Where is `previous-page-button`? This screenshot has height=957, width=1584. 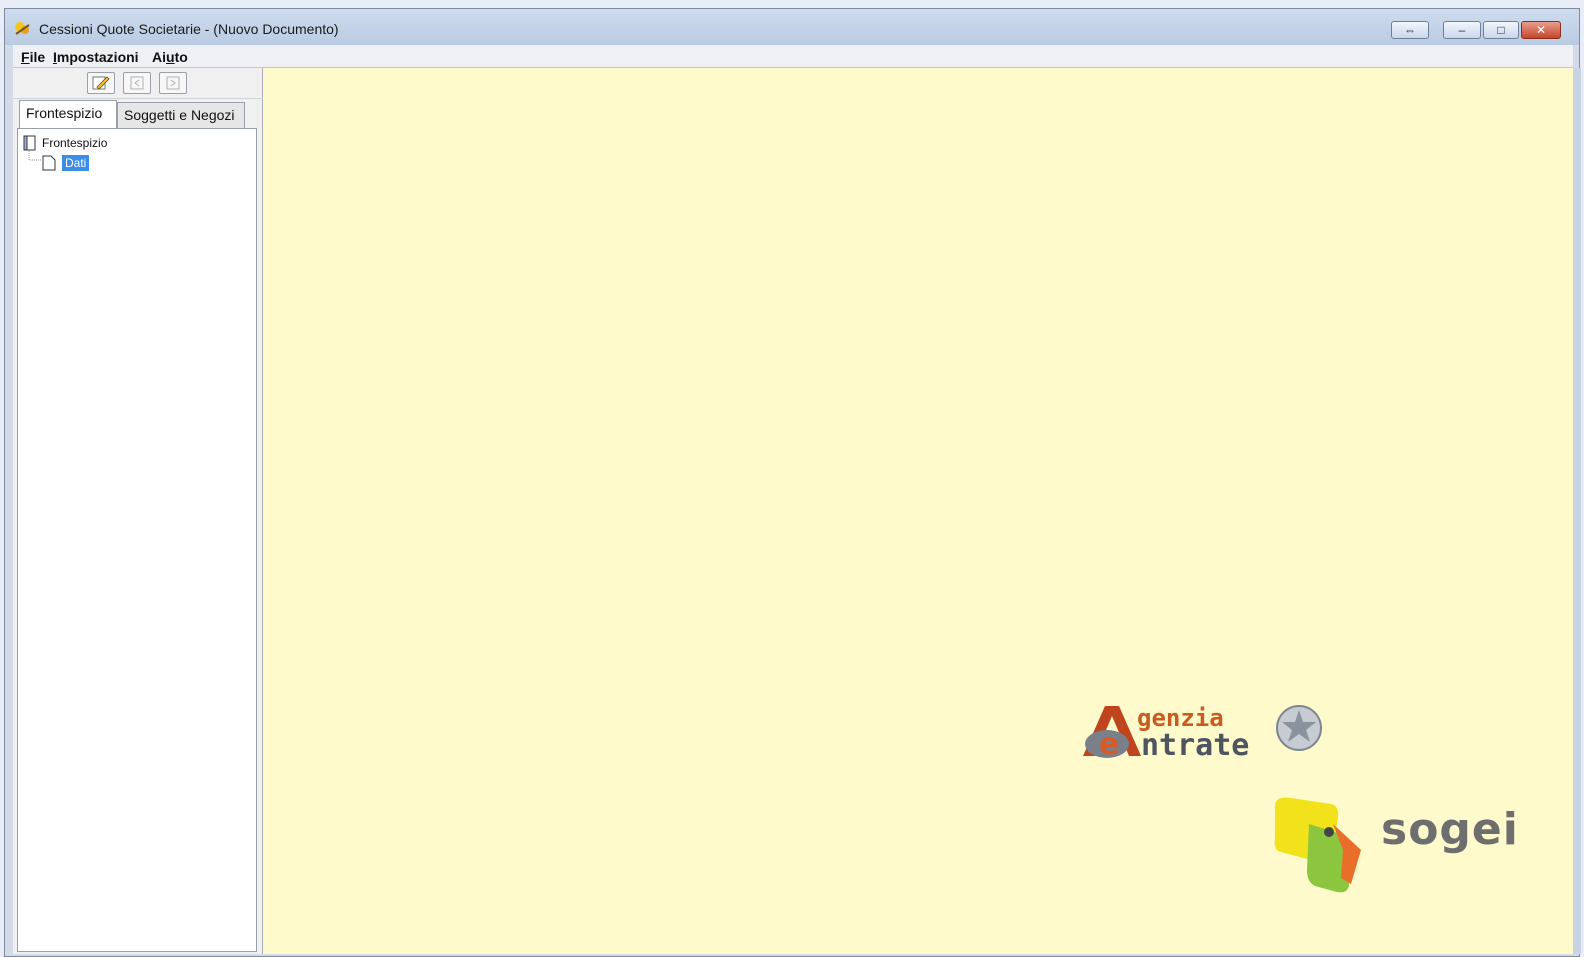
previous-page-button is located at coordinates (137, 83).